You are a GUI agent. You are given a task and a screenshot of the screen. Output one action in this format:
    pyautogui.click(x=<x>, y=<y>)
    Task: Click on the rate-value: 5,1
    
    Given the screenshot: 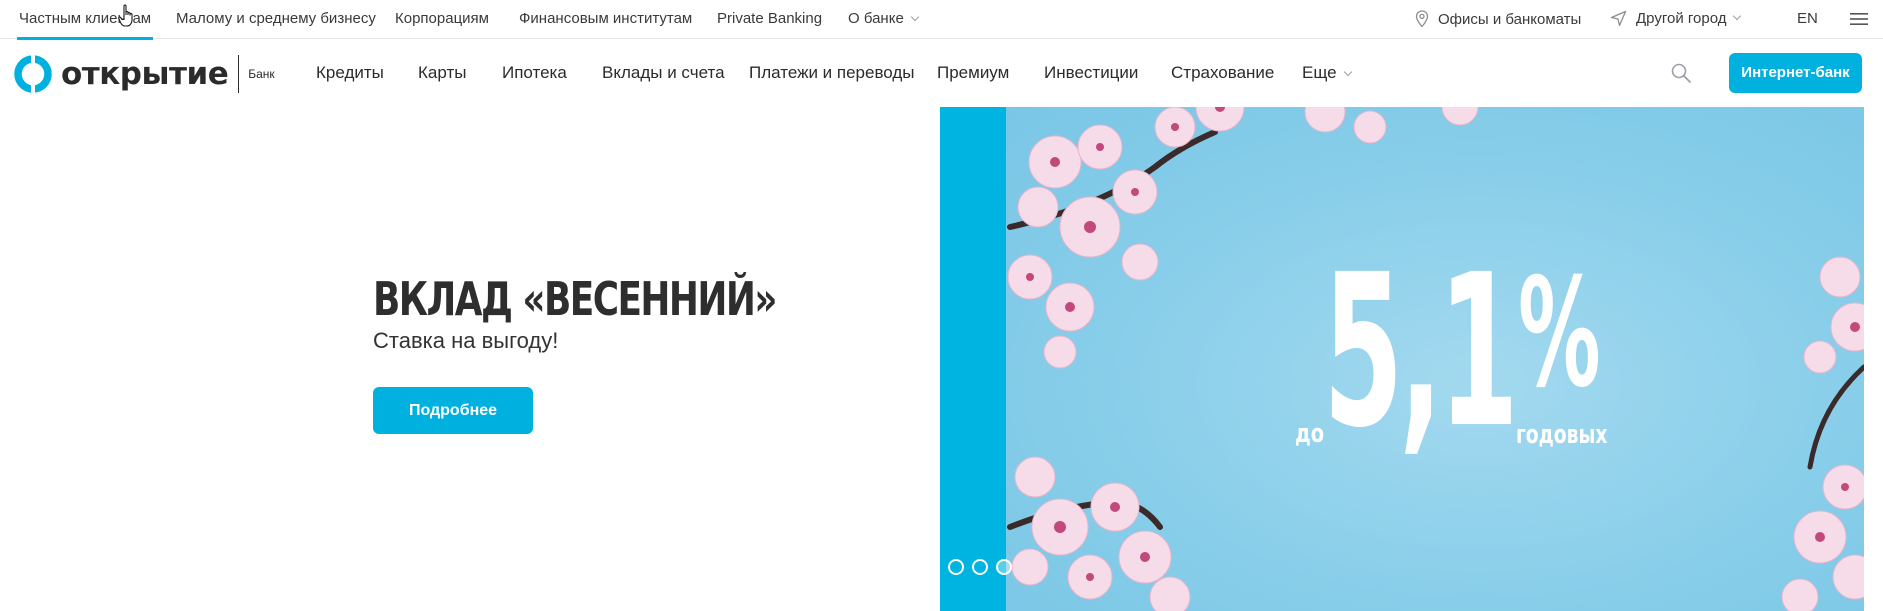 What is the action you would take?
    pyautogui.click(x=1421, y=351)
    